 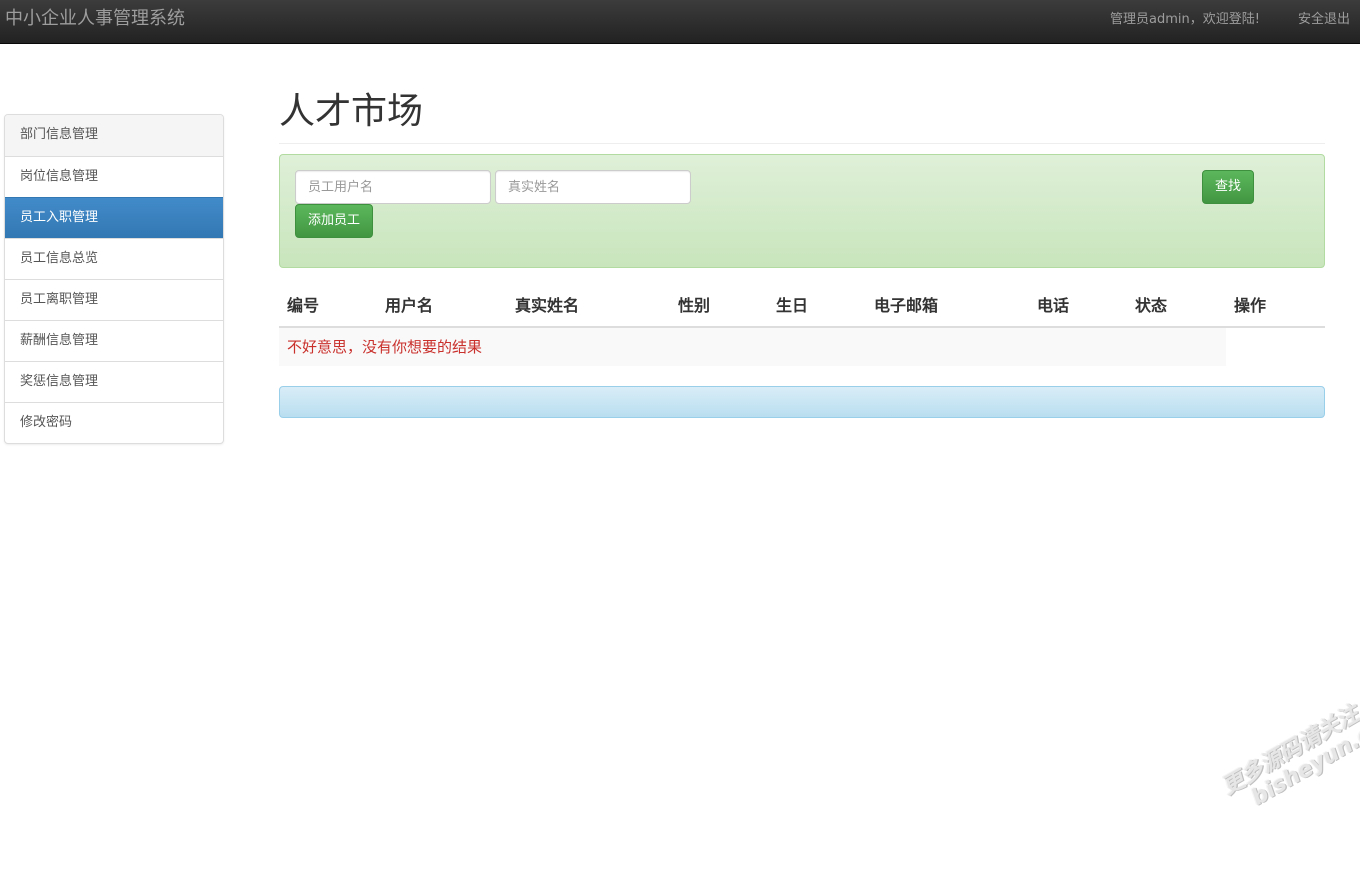 What do you see at coordinates (1250, 305) in the screenshot?
I see `column-header-actions: 操作` at bounding box center [1250, 305].